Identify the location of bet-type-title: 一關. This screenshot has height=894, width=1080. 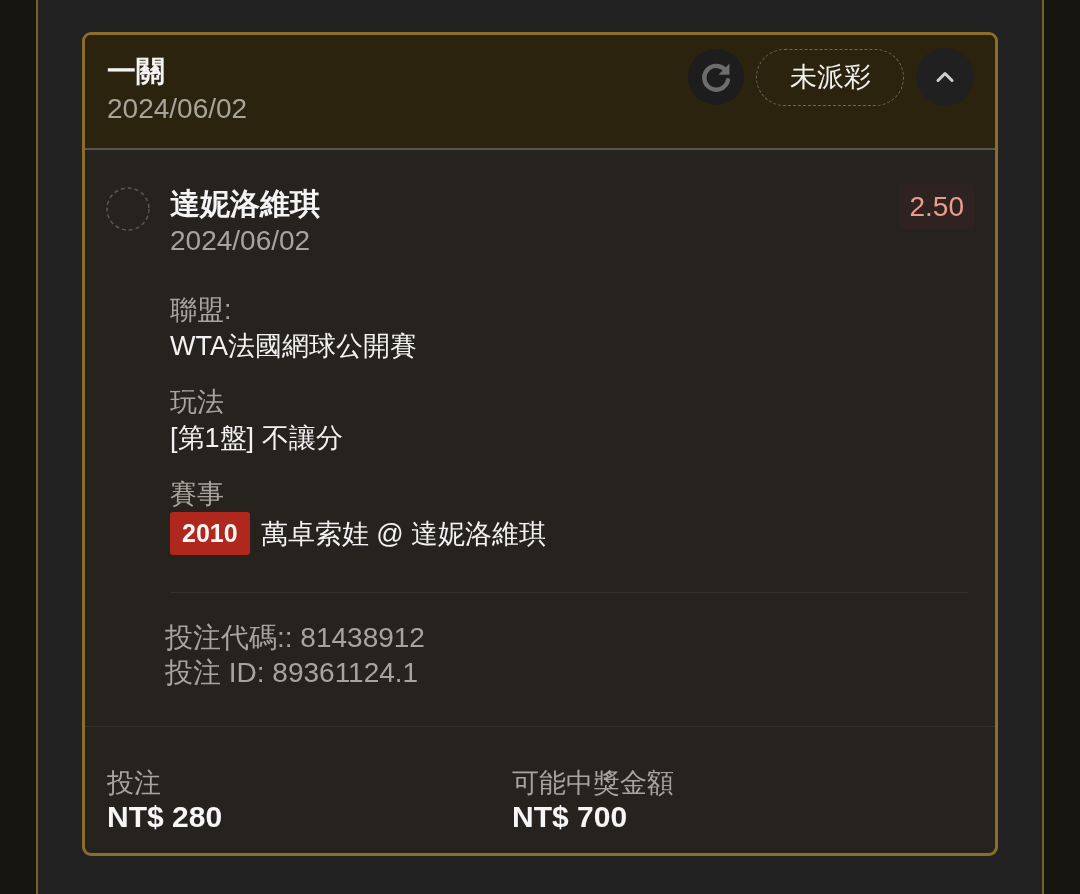
(136, 71).